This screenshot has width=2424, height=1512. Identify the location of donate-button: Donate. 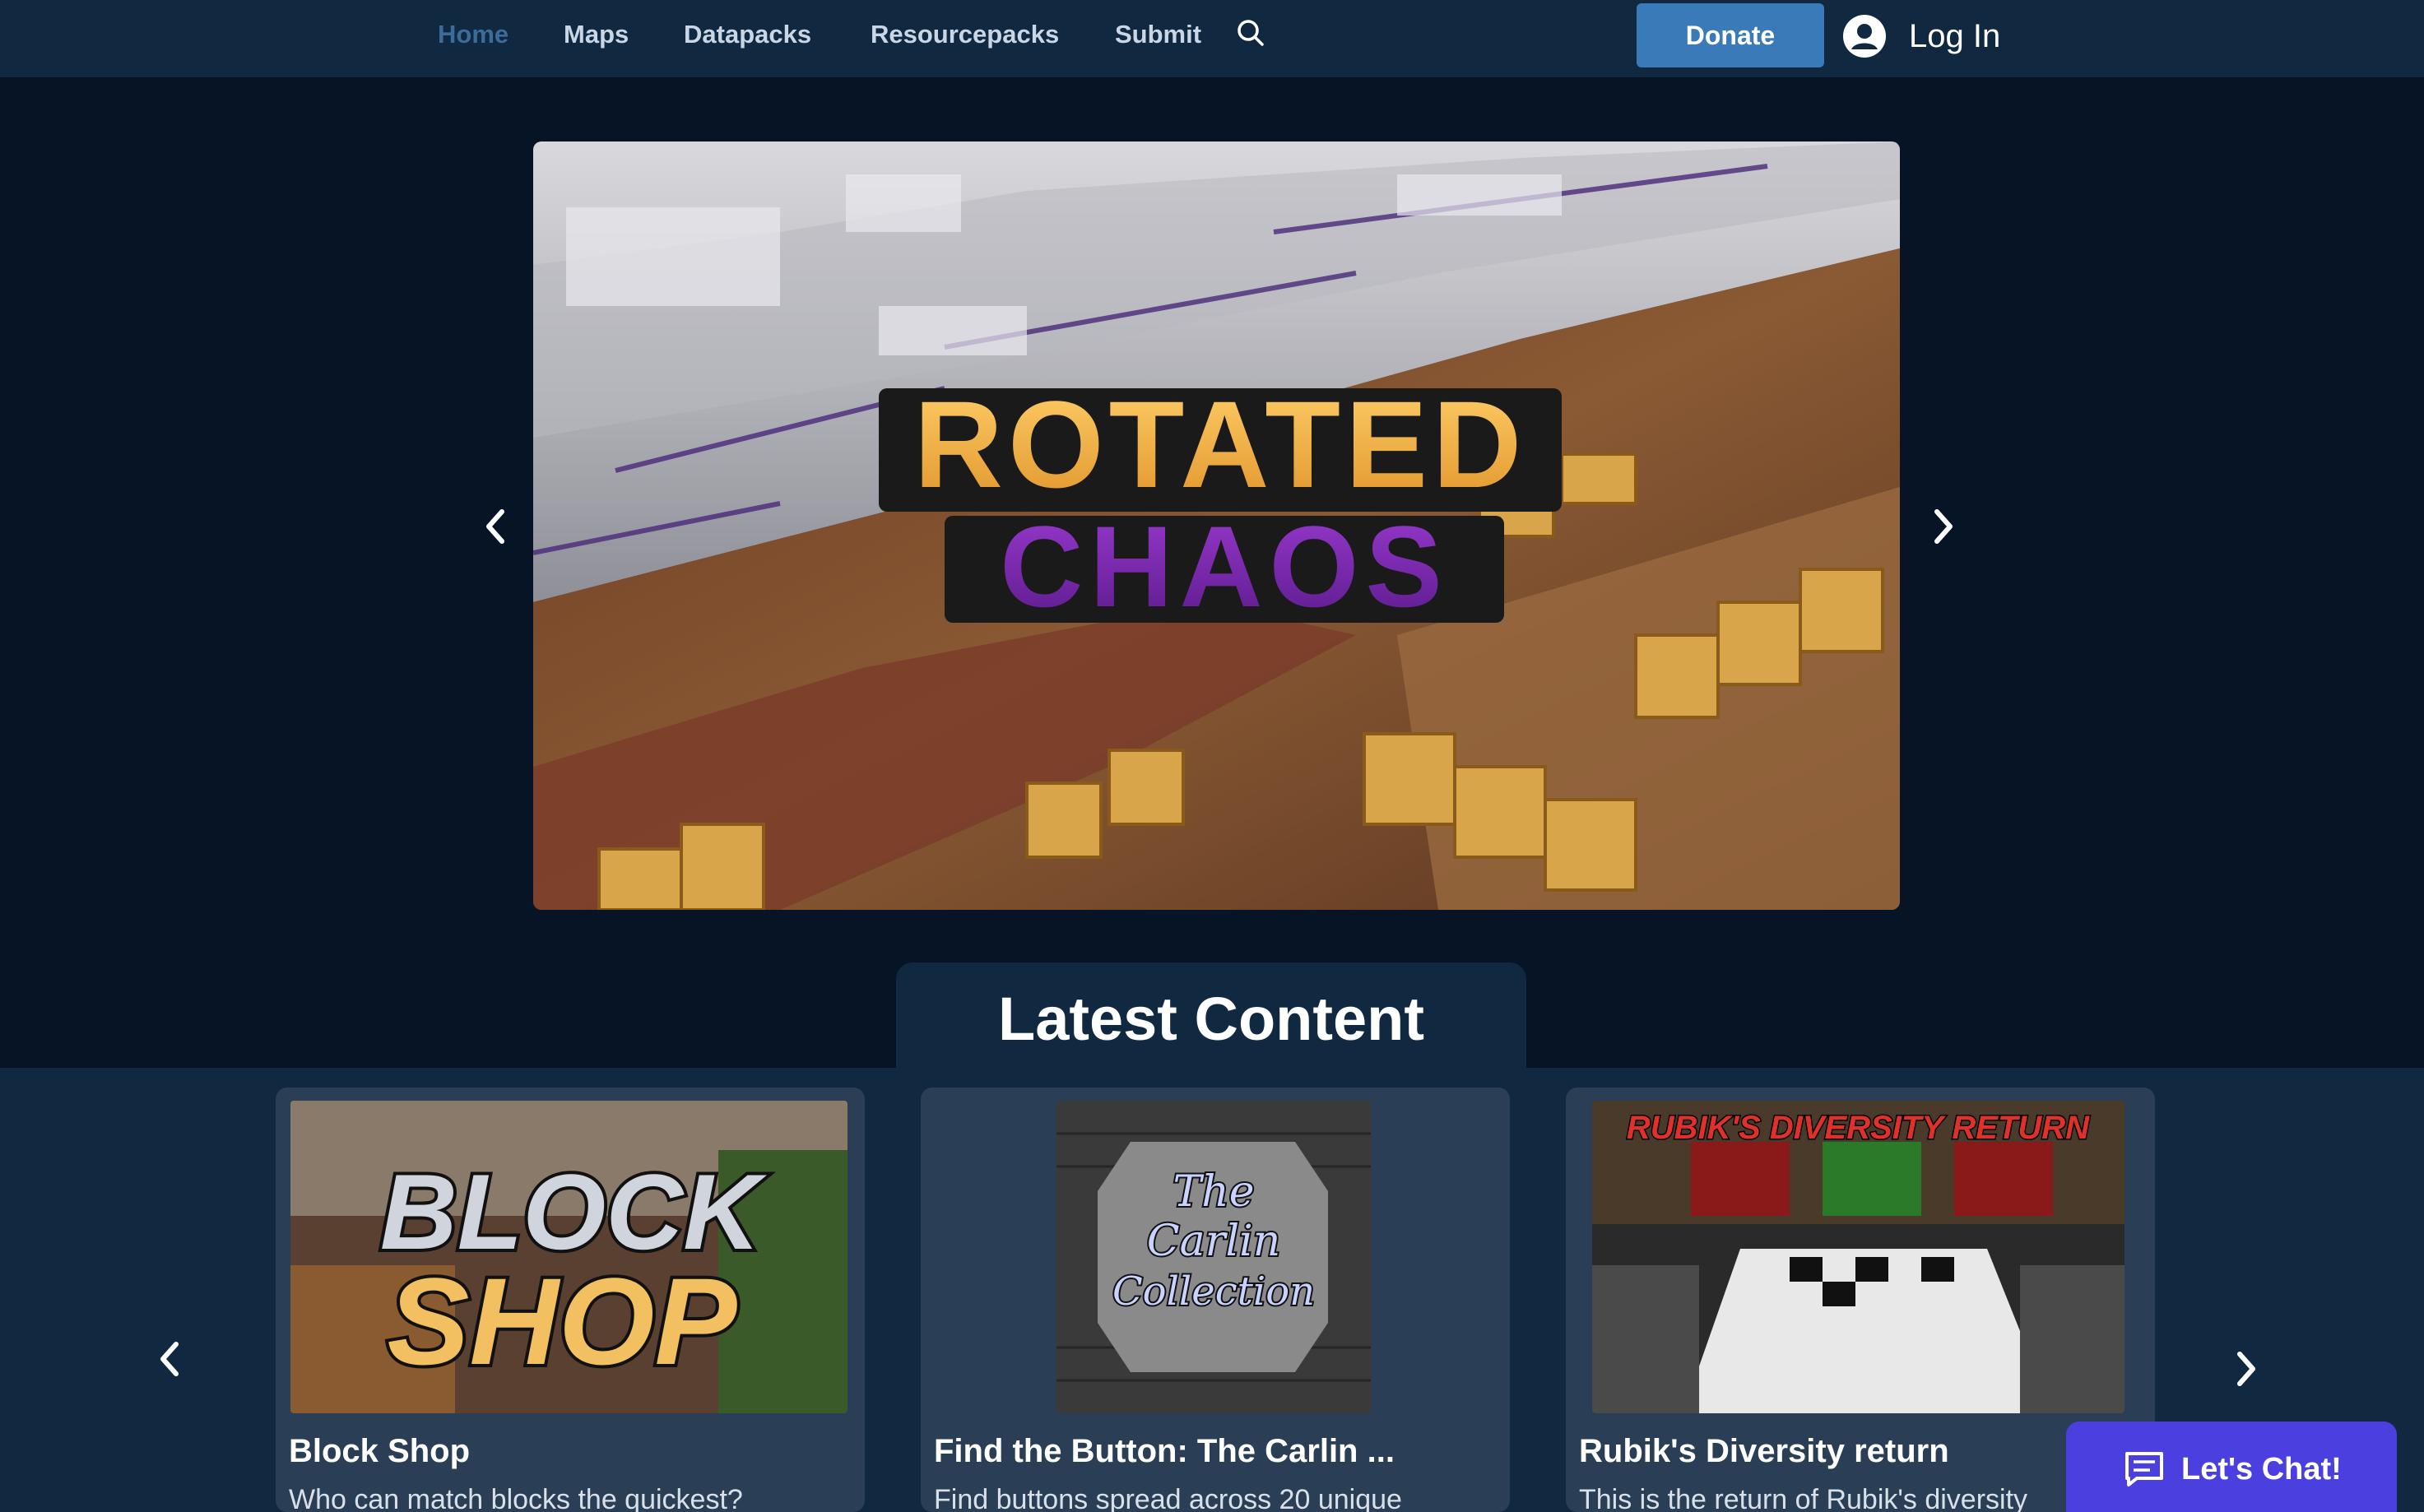
(1730, 35).